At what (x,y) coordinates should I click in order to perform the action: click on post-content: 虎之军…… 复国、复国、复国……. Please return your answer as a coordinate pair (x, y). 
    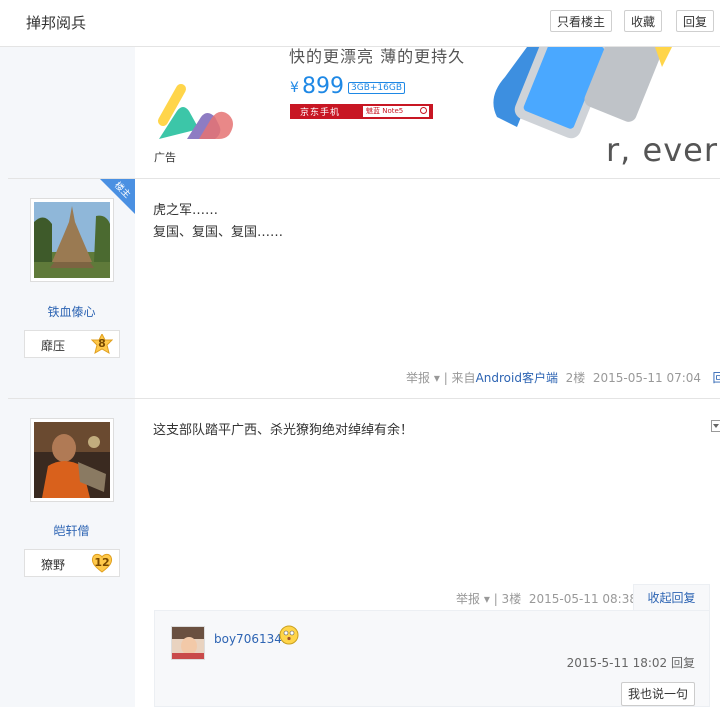
    Looking at the image, I should click on (218, 222).